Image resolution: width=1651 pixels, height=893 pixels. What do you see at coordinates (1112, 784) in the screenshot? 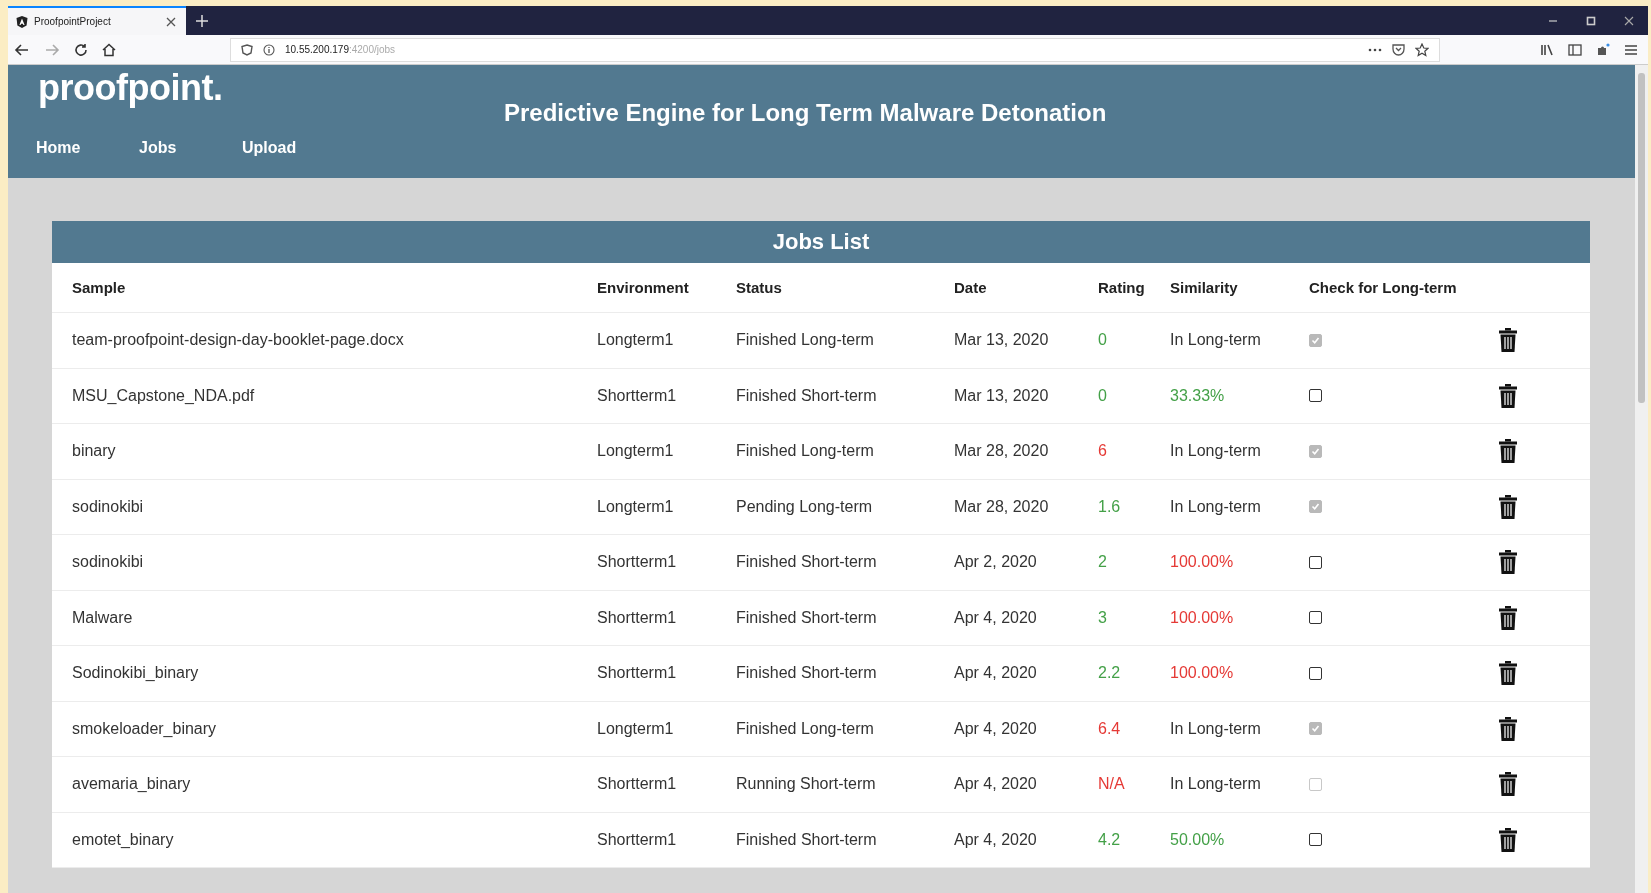
I see `table-cell-text: N/A` at bounding box center [1112, 784].